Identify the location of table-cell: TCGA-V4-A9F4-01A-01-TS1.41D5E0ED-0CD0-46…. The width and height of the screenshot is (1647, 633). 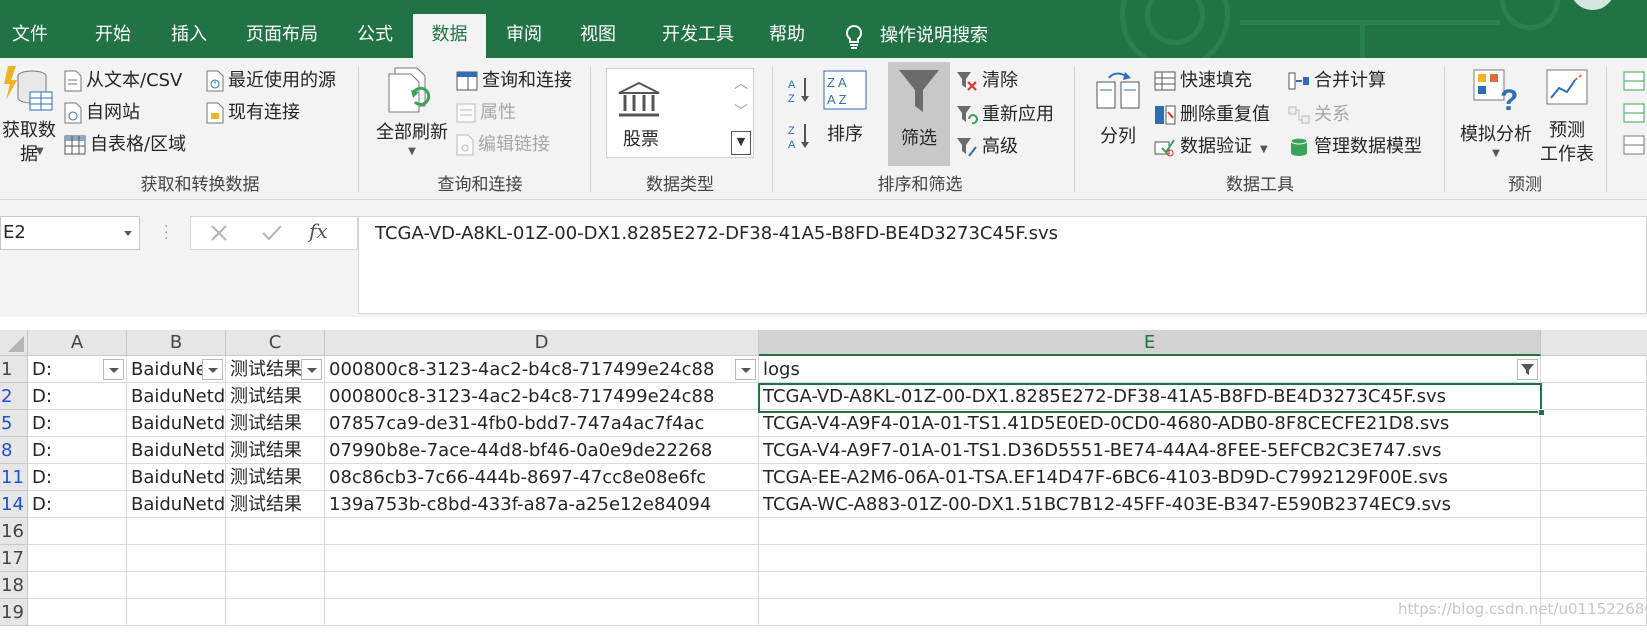
(1150, 423).